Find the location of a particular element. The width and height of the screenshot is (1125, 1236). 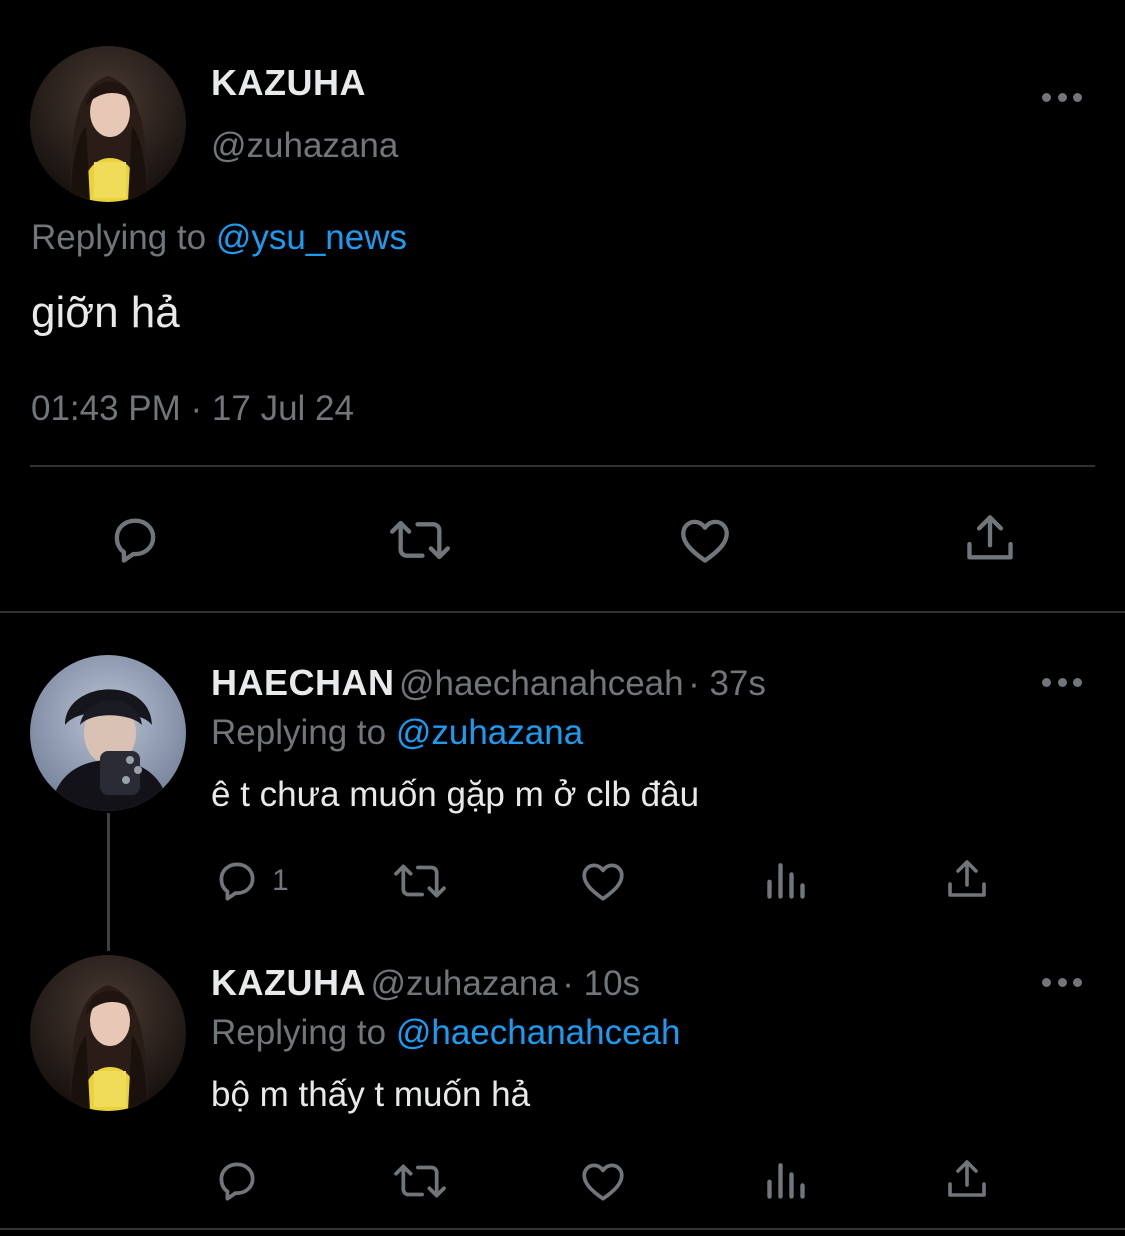

tweet-header: HAECHAN @haechanahceah · 37s is located at coordinates (488, 683).